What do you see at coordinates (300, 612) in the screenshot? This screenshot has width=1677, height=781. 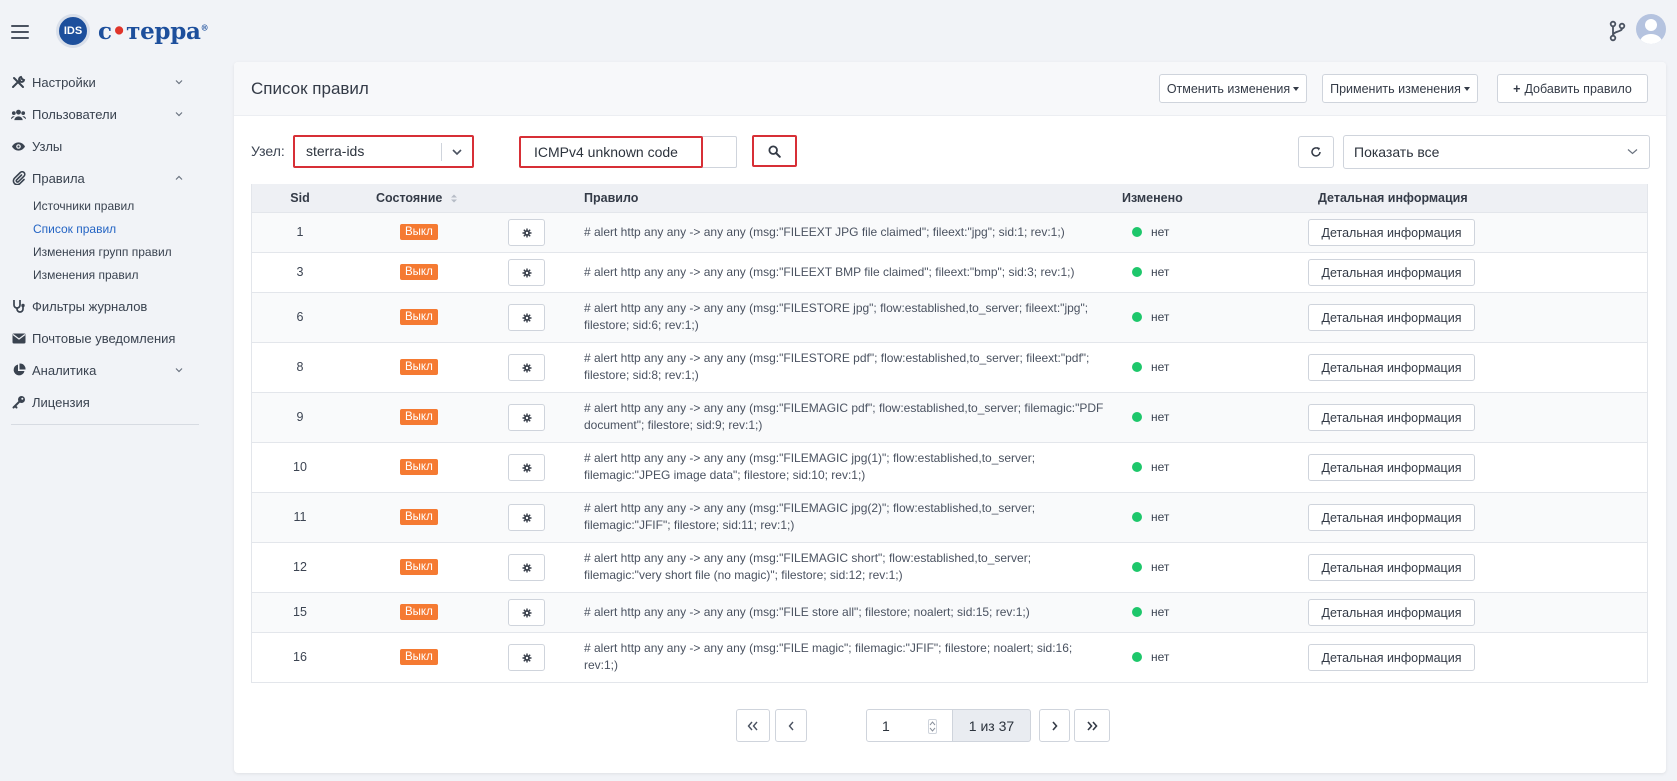 I see `sid-cell: 15` at bounding box center [300, 612].